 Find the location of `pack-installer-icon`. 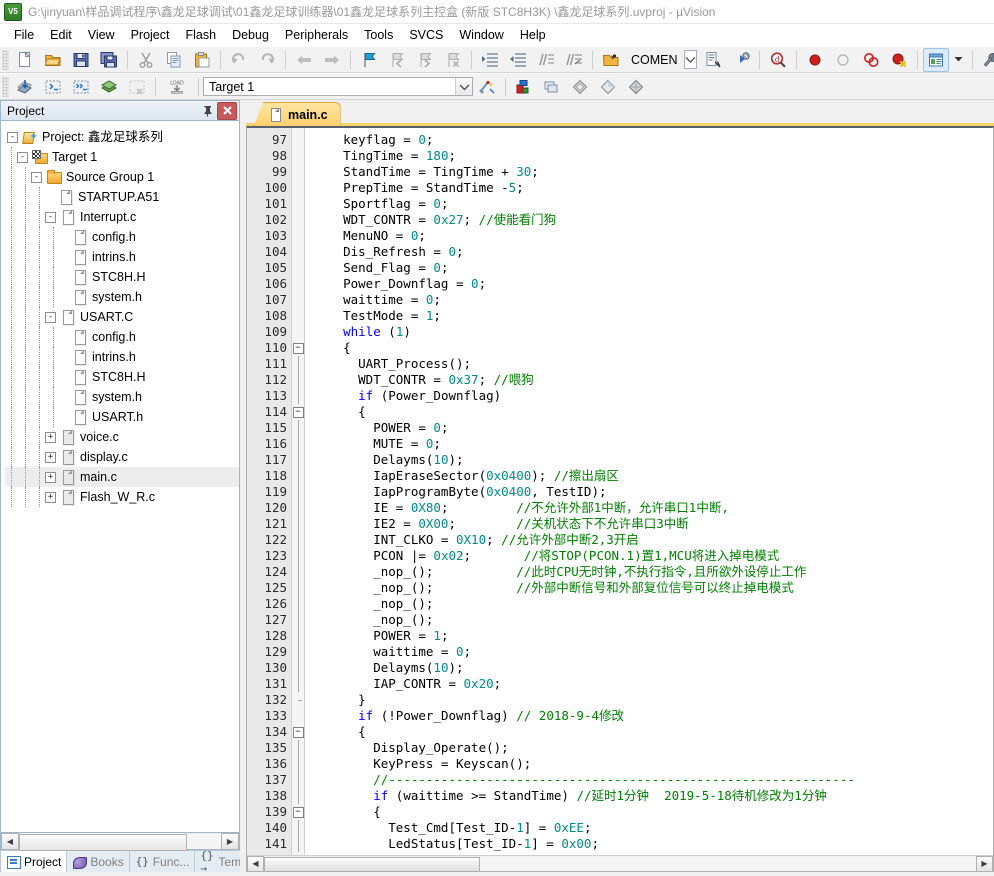

pack-installer-icon is located at coordinates (608, 87).